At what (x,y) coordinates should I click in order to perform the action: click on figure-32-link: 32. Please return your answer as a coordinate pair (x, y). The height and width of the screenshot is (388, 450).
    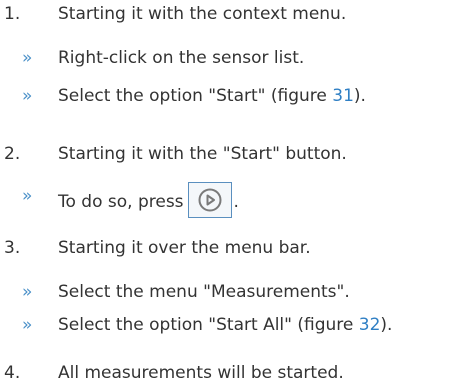
    Looking at the image, I should click on (370, 325).